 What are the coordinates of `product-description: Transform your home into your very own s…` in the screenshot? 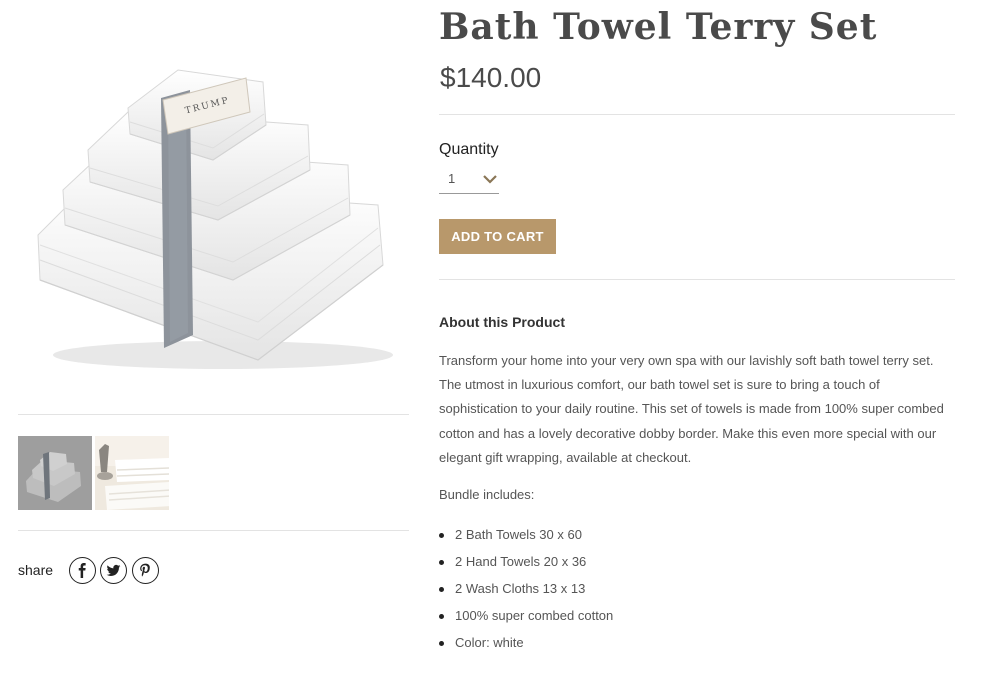 It's located at (691, 409).